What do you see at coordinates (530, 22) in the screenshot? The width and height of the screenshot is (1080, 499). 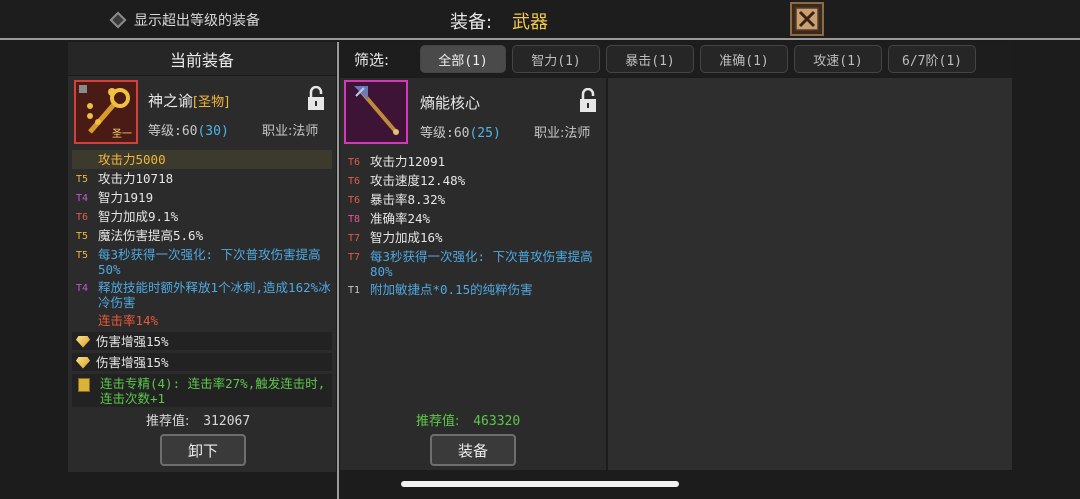 I see `equipment-slot-title: 武器` at bounding box center [530, 22].